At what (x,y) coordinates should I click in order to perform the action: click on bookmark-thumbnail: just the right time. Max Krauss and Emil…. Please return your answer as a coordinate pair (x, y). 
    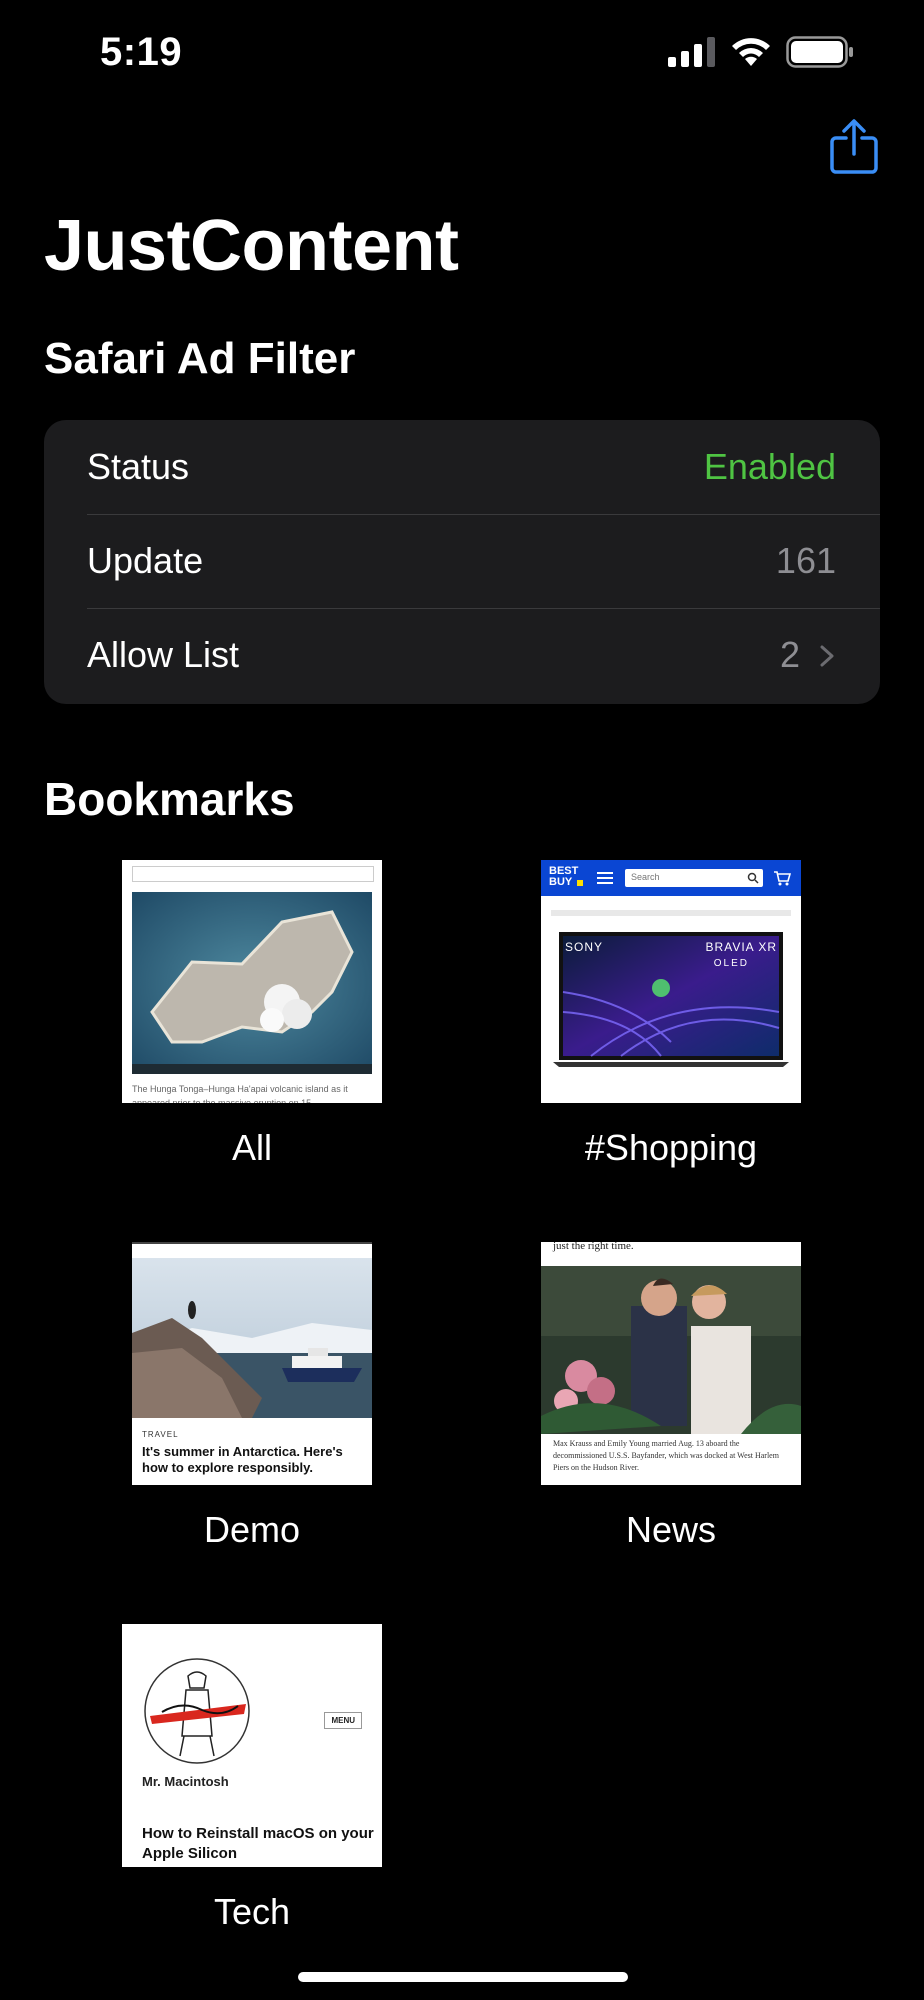
    Looking at the image, I should click on (671, 1363).